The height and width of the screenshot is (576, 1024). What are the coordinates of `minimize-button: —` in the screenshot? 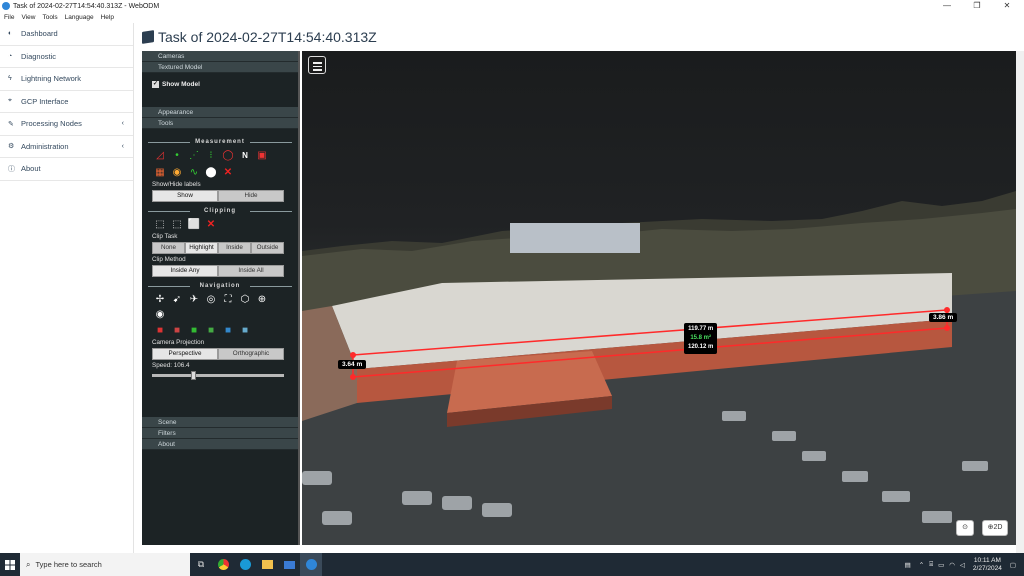 It's located at (947, 6).